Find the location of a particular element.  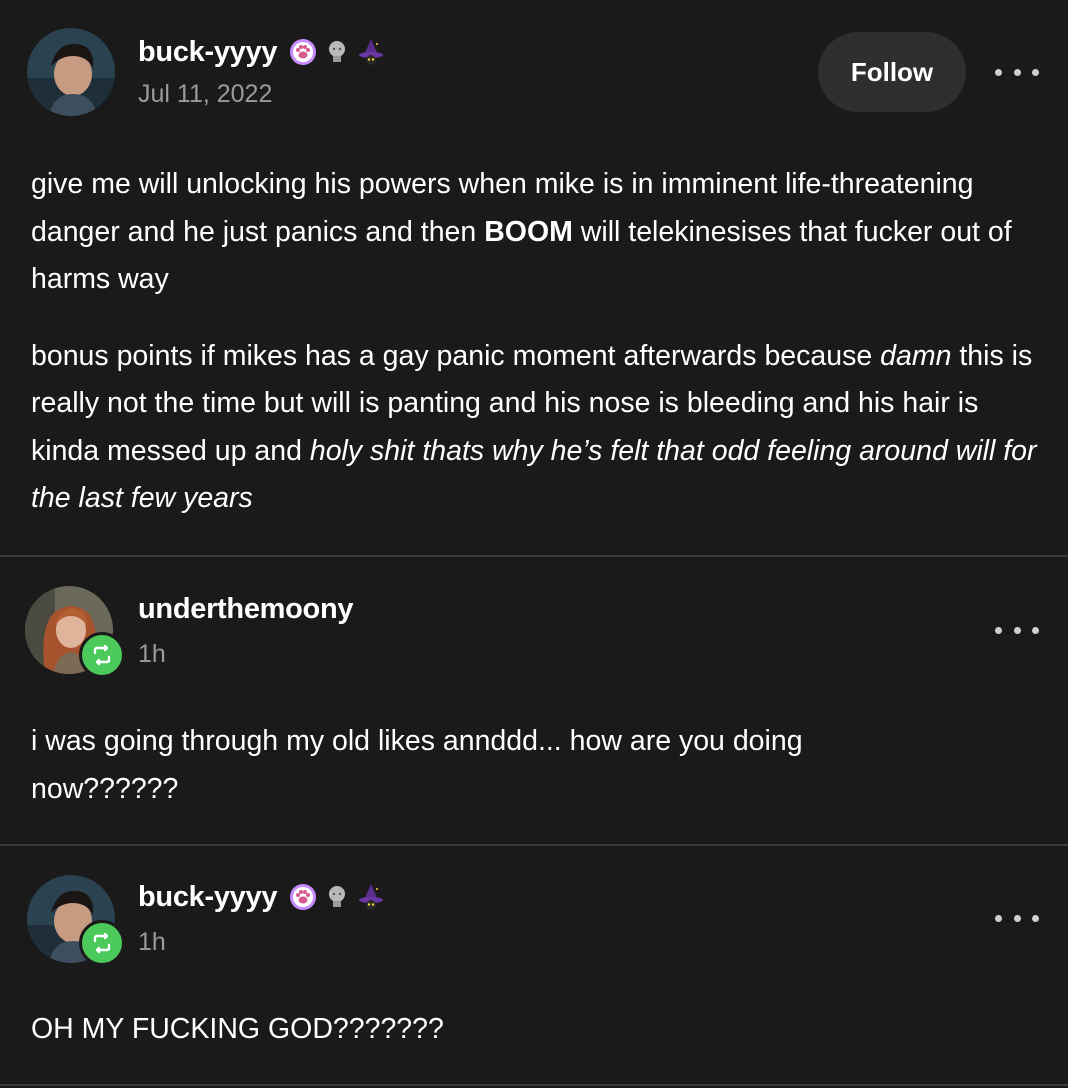

avatar is located at coordinates (71, 72).